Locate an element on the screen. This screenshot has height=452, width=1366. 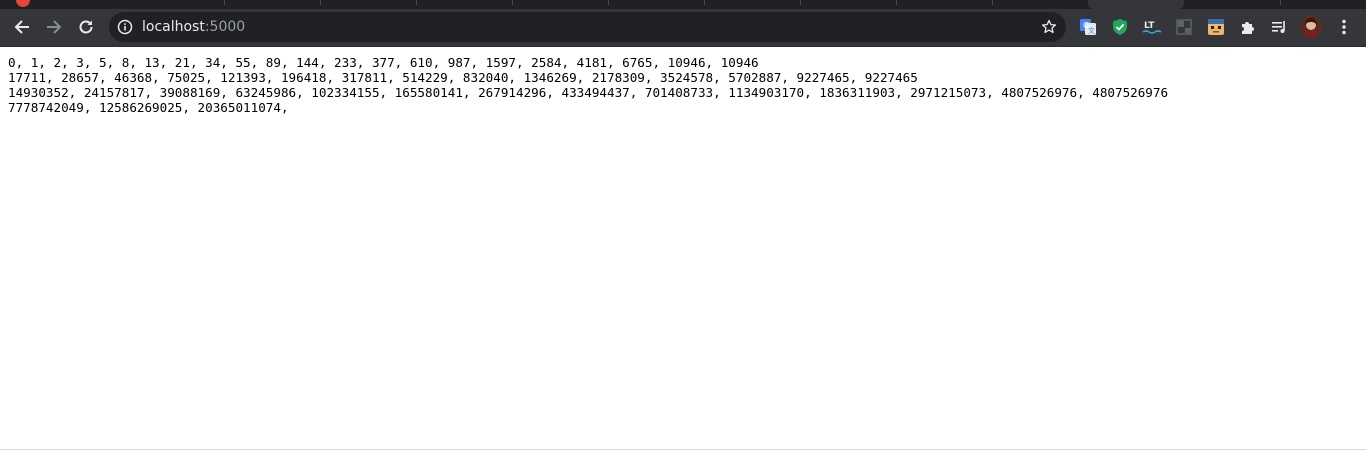
toolbar-divider is located at coordinates (683, 46).